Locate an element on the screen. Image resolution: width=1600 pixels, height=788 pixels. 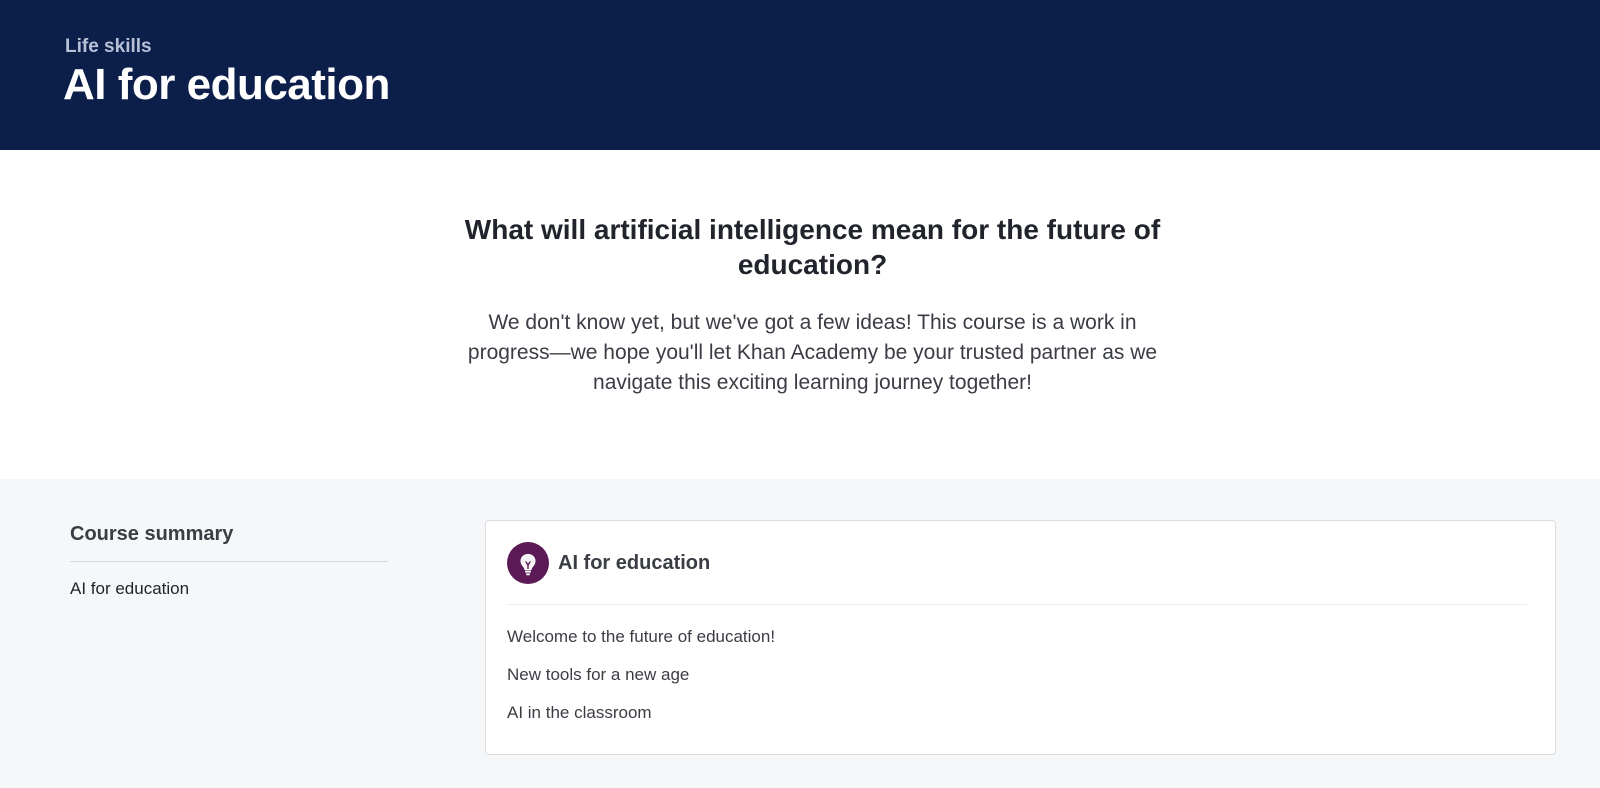
lightbulb-icon is located at coordinates (528, 563).